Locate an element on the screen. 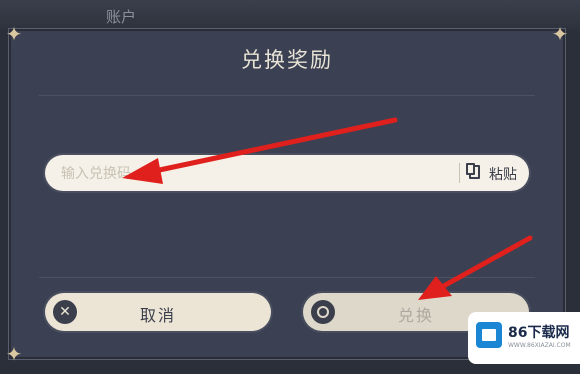 This screenshot has width=580, height=374. cancel-button: ✕ 取消 is located at coordinates (158, 312).